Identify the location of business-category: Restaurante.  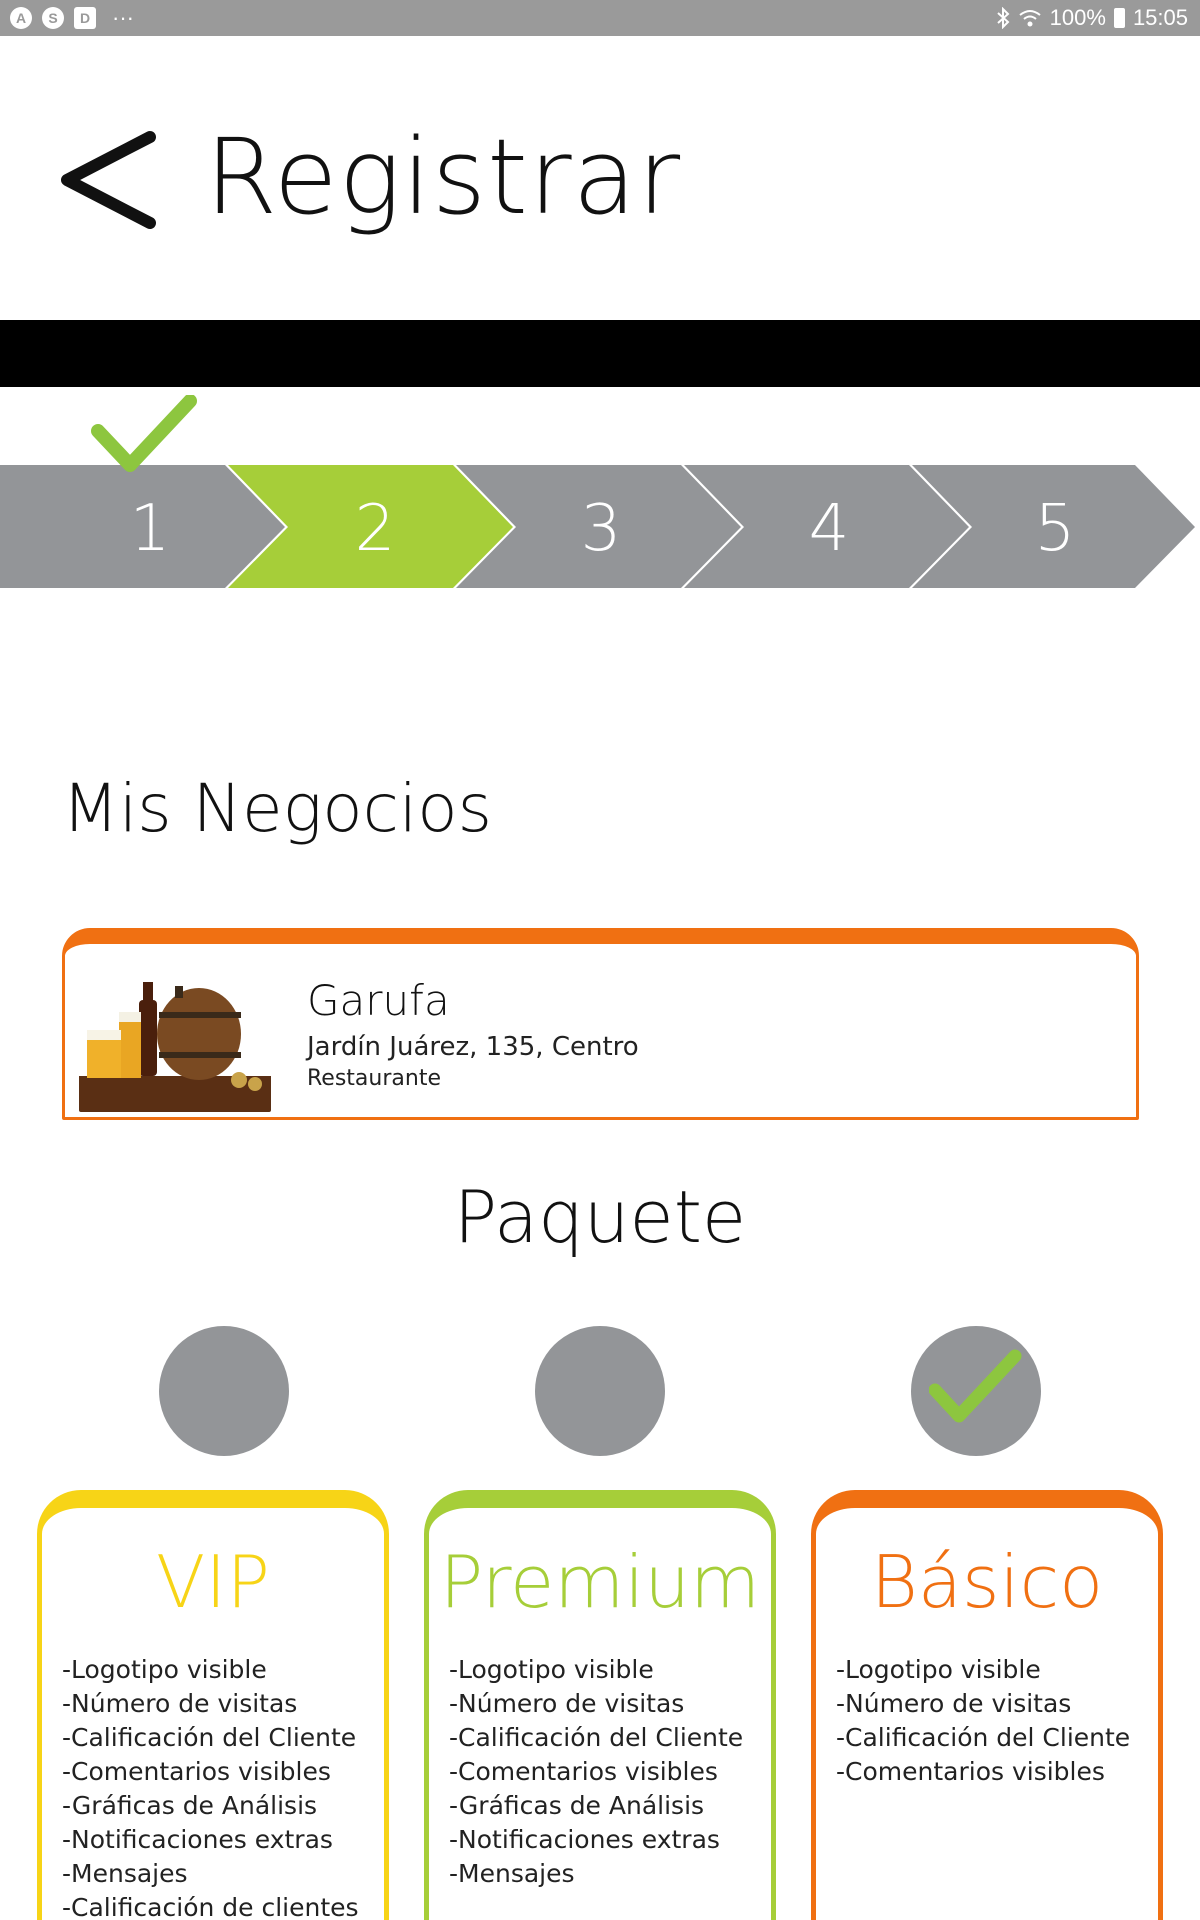
(374, 1078).